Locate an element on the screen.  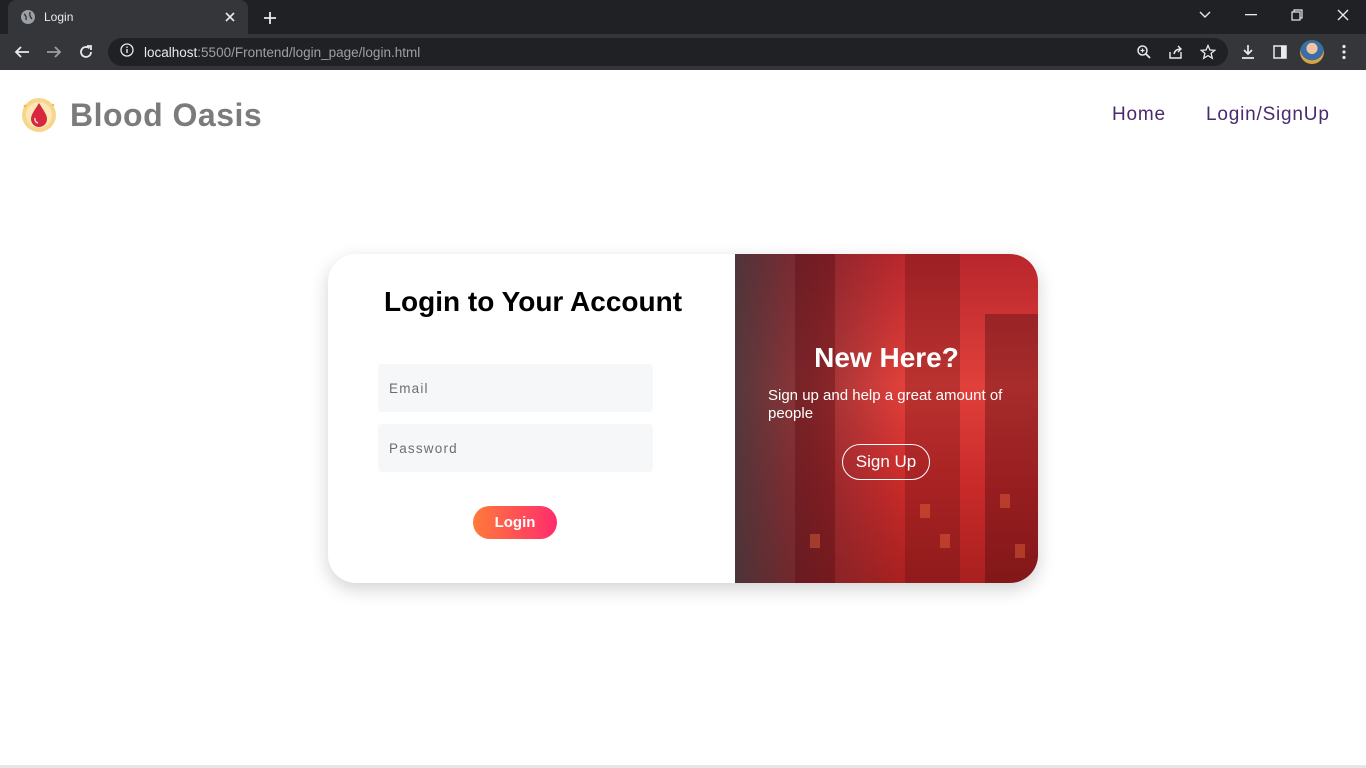
signup-button: Sign Up is located at coordinates (886, 462).